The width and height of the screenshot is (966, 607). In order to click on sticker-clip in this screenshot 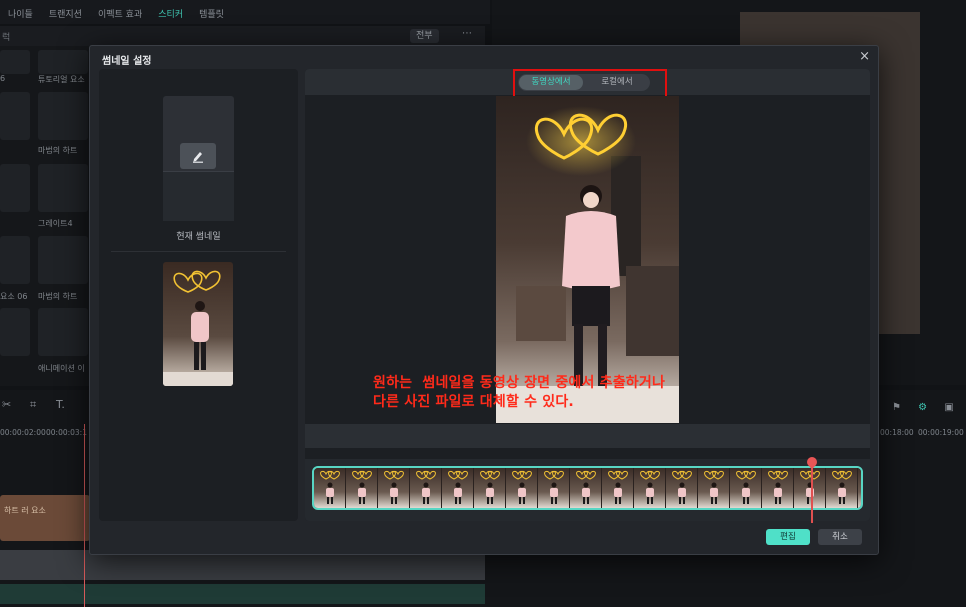, I will do `click(45, 518)`.